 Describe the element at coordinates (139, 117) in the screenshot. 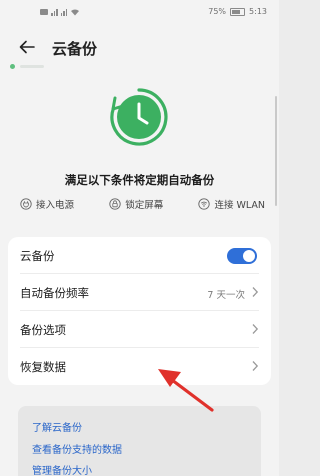

I see `backup-clock-icon` at that location.